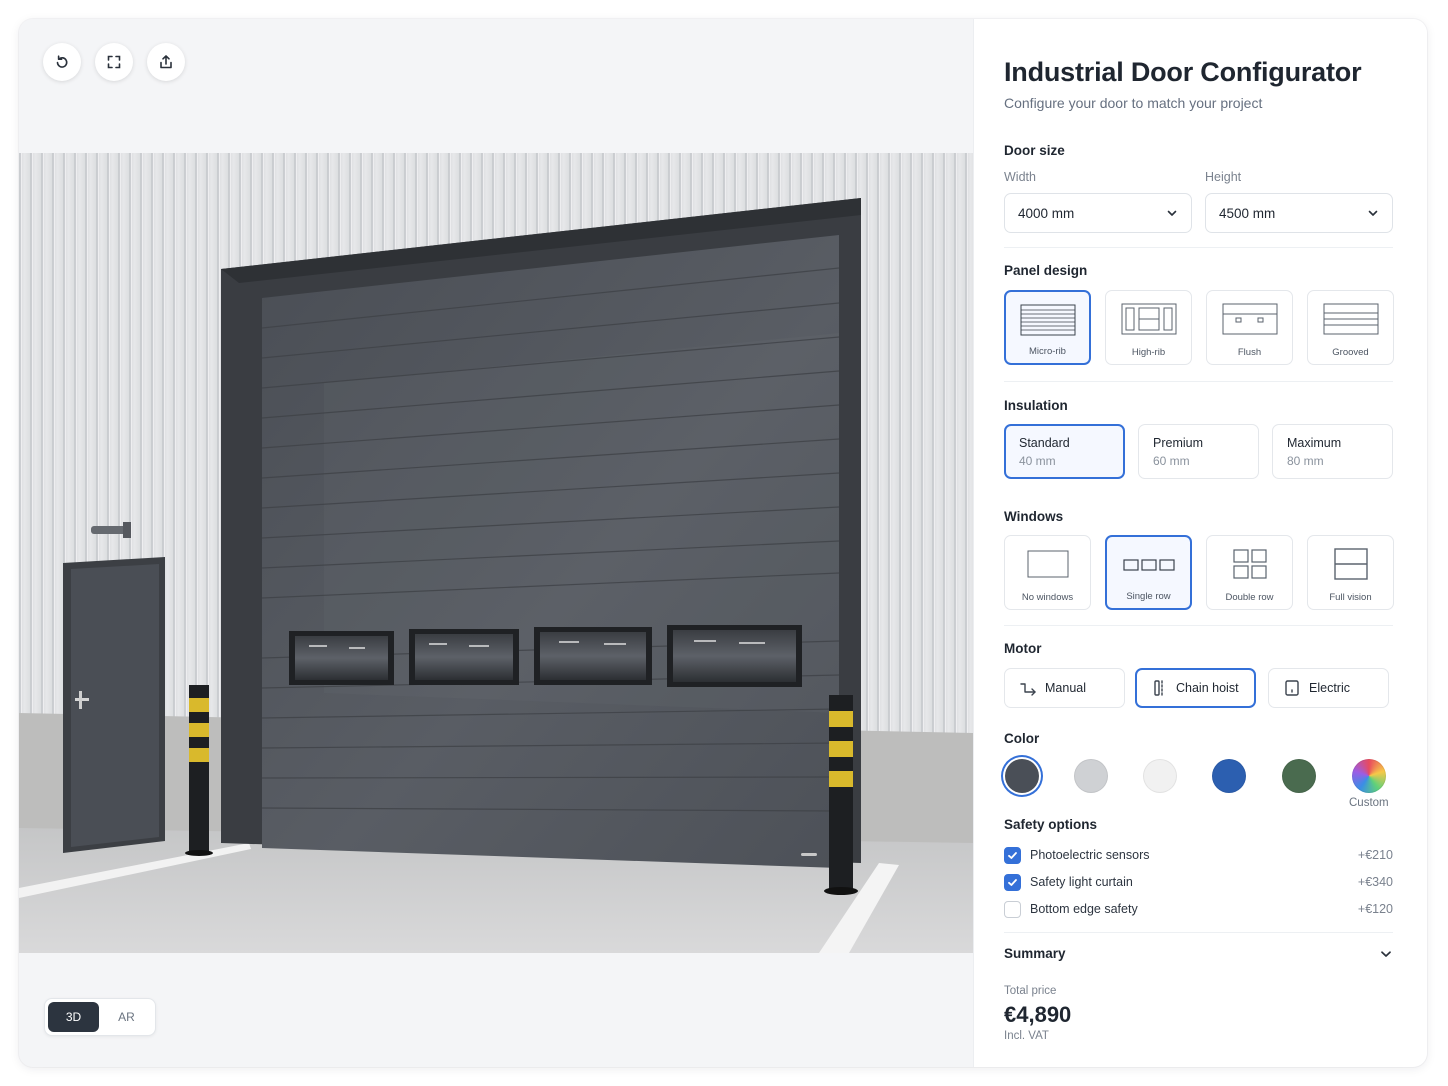 The width and height of the screenshot is (1448, 1086). Describe the element at coordinates (73, 1017) in the screenshot. I see `mode-3d-button: 3D` at that location.